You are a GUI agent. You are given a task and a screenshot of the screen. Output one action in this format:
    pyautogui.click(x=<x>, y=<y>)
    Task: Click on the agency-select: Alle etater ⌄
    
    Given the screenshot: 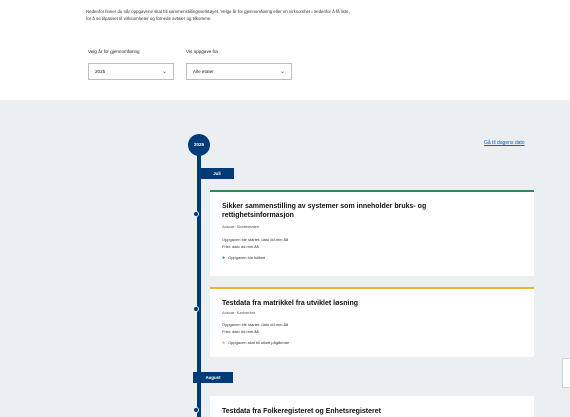 What is the action you would take?
    pyautogui.click(x=239, y=71)
    